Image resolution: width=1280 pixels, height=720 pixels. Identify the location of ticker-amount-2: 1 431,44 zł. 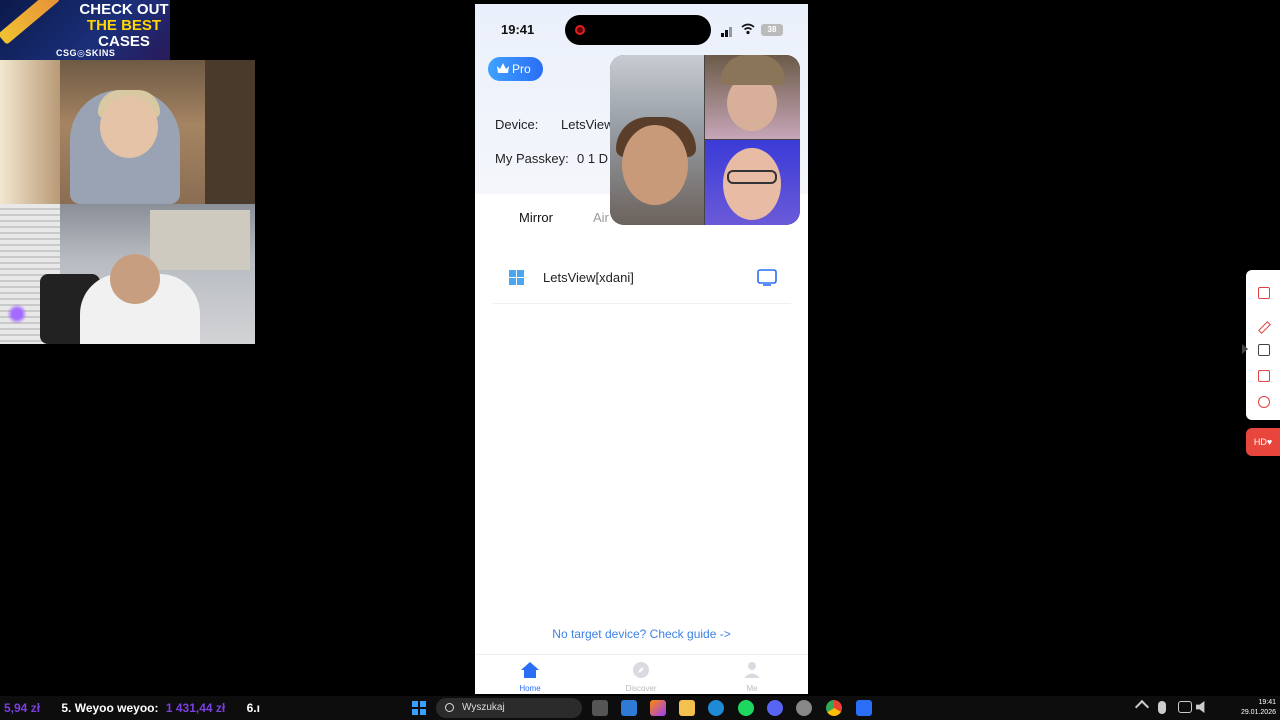
(195, 708).